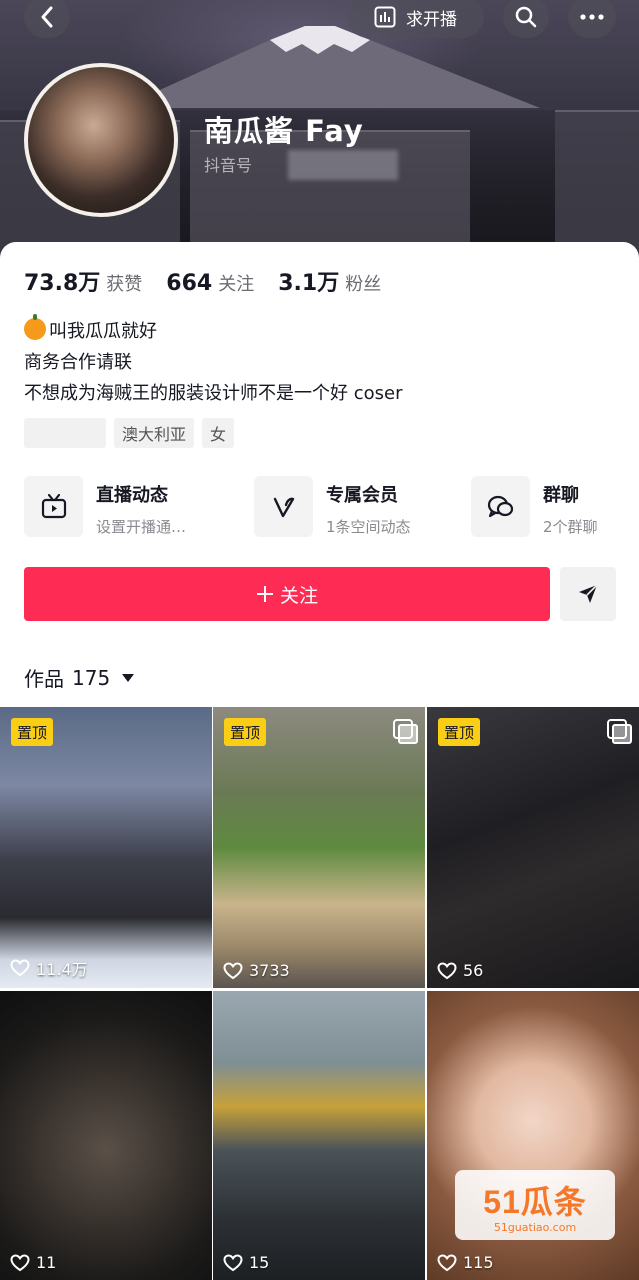 This screenshot has width=639, height=1280. I want to click on like-count-text: 3733, so click(269, 970).